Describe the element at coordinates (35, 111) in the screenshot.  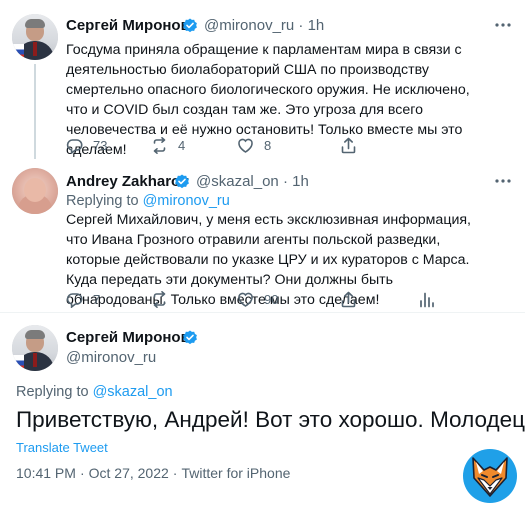
I see `thread-line` at that location.